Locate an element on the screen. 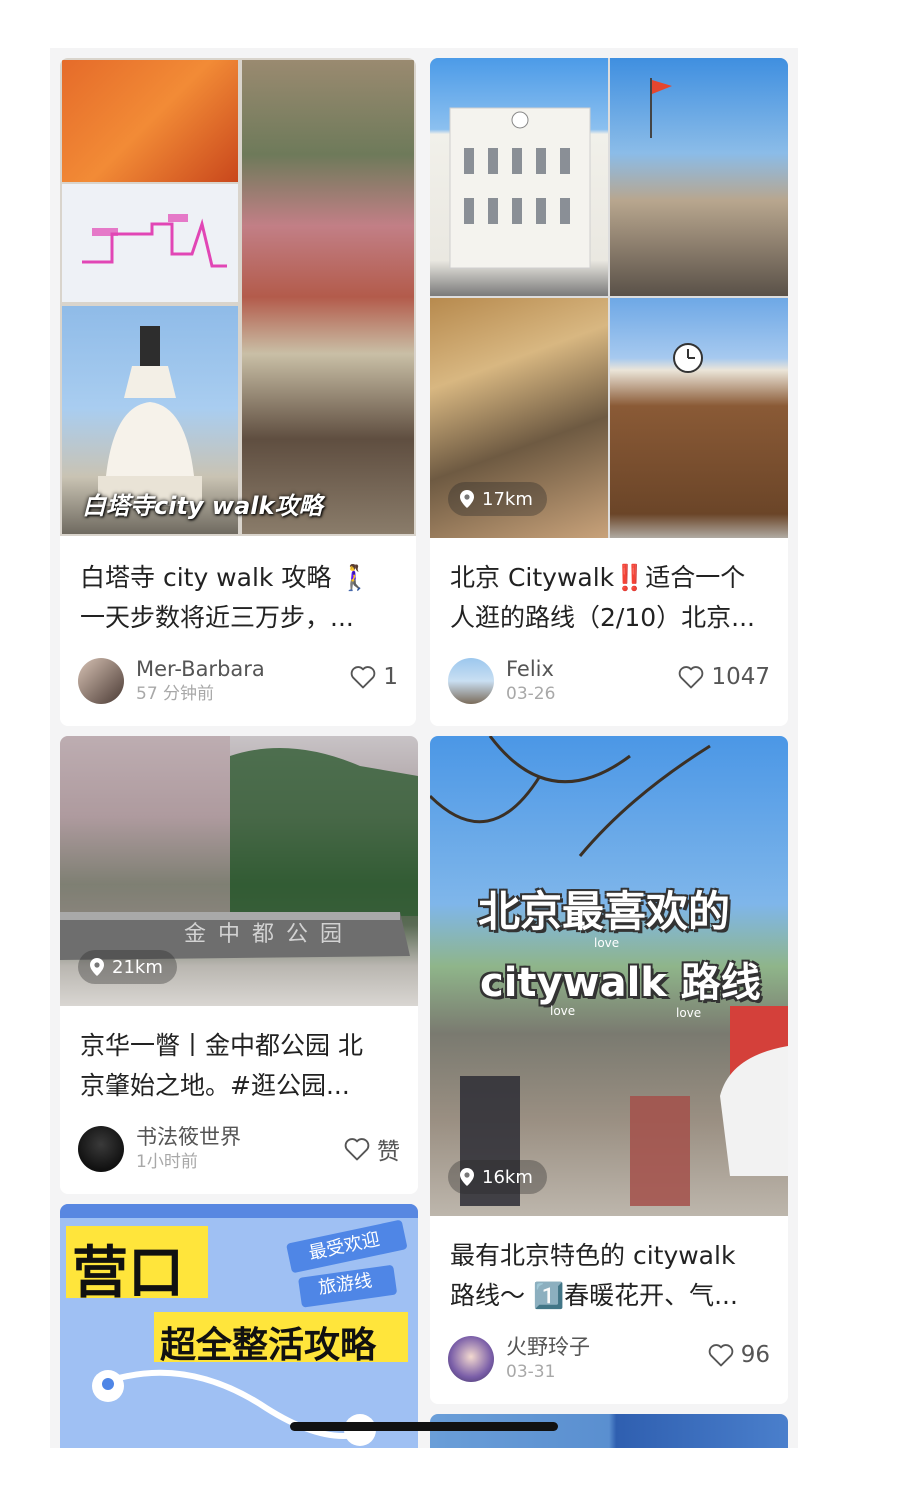  note-card-yingkou: 营口 超全整活攻略 最受欢迎 旅游线 is located at coordinates (239, 1326).